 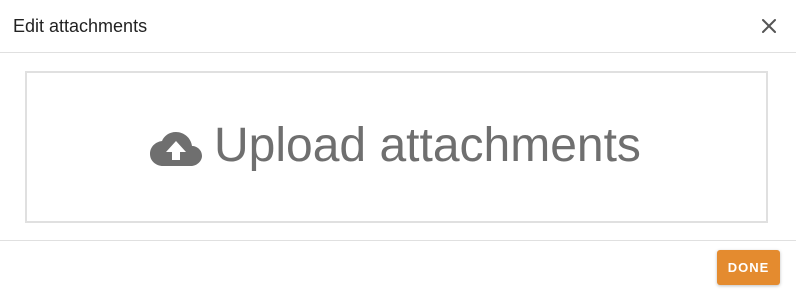 What do you see at coordinates (176, 149) in the screenshot?
I see `cloud-upload-icon` at bounding box center [176, 149].